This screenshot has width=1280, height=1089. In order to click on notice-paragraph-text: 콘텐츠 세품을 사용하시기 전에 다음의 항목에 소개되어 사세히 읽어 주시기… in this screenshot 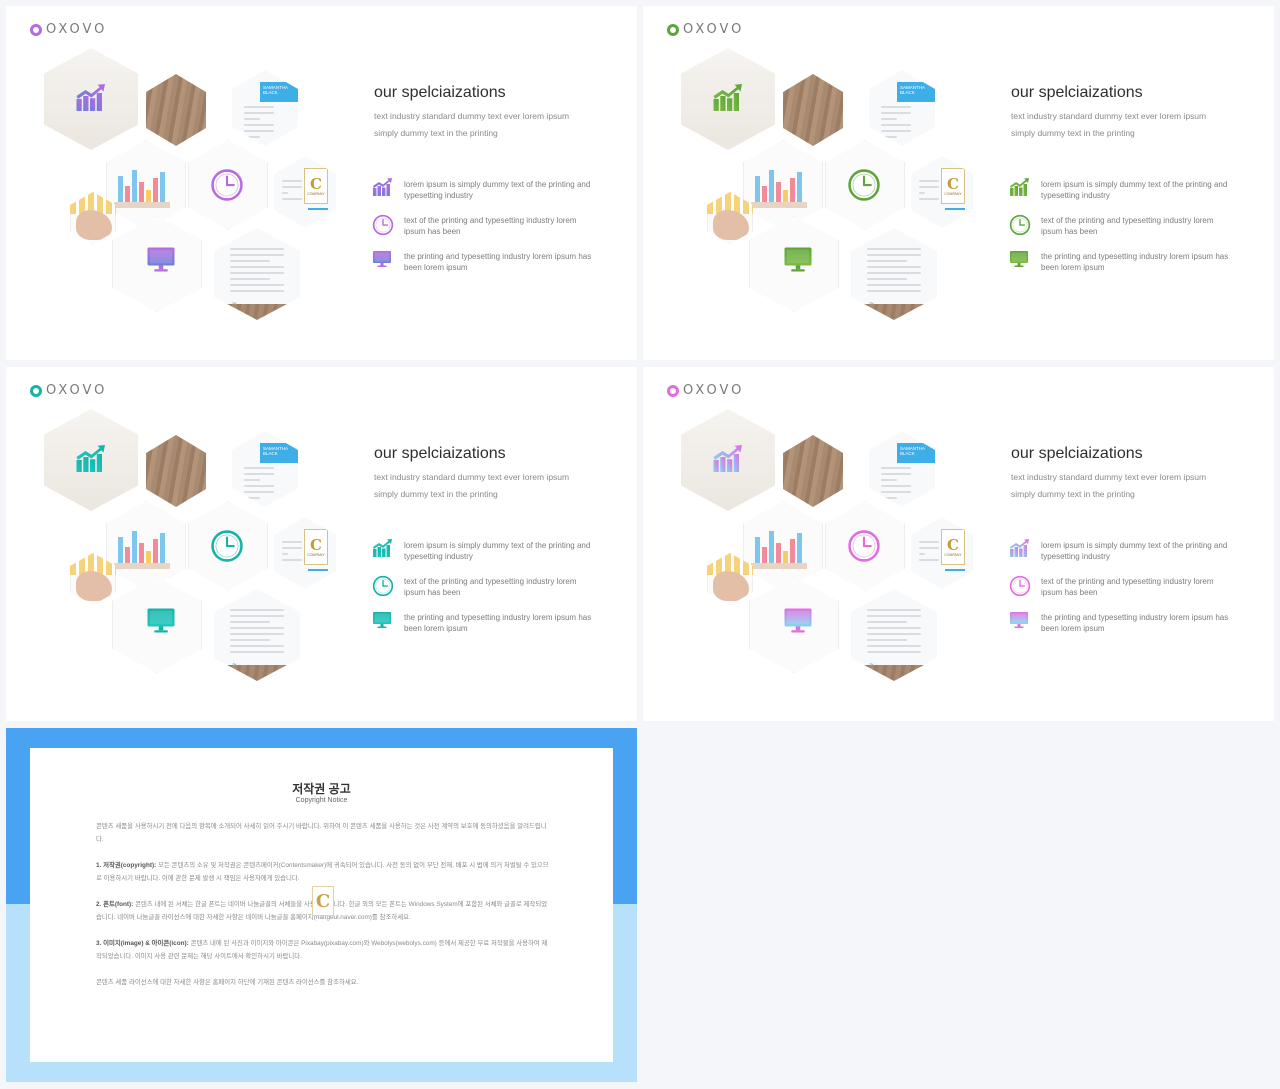, I will do `click(321, 833)`.